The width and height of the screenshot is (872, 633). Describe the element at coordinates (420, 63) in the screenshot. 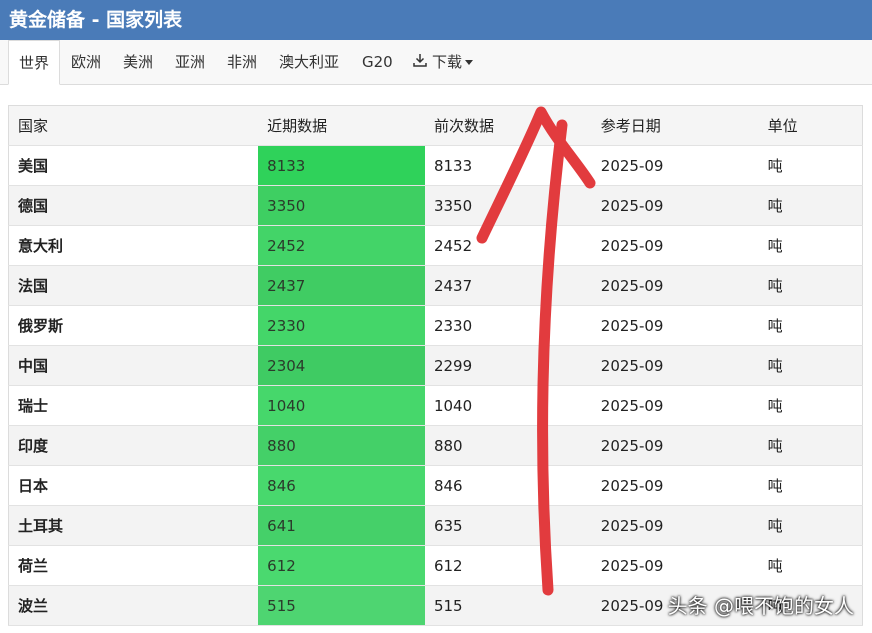

I see `download-icon` at that location.